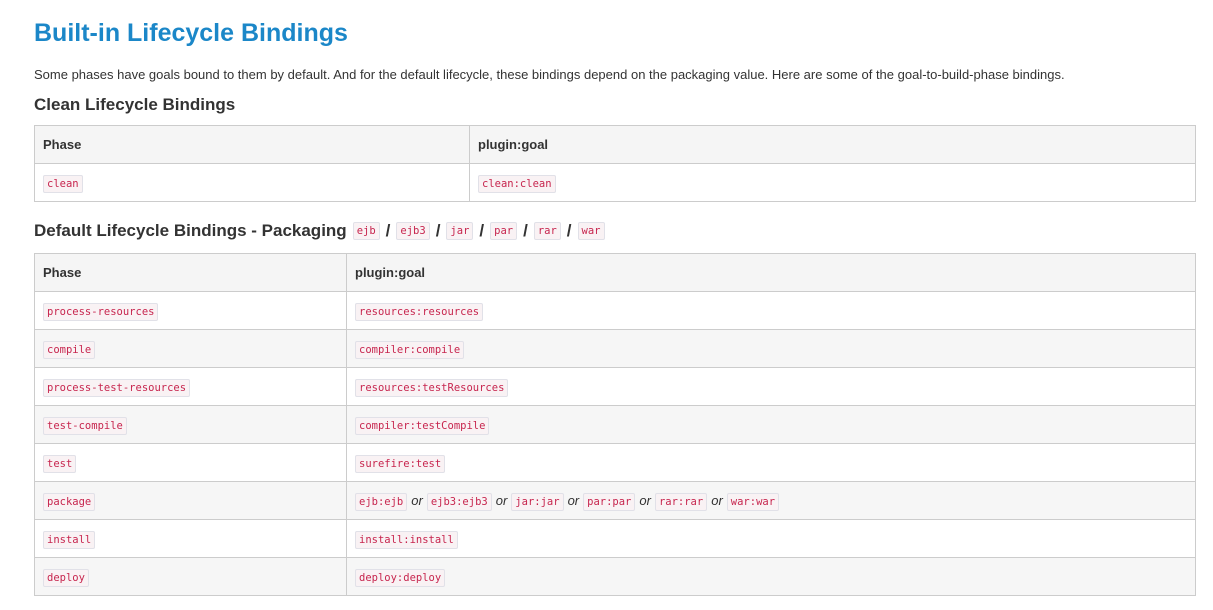 The image size is (1213, 610). I want to click on table-row: clean clean:clean, so click(615, 182).